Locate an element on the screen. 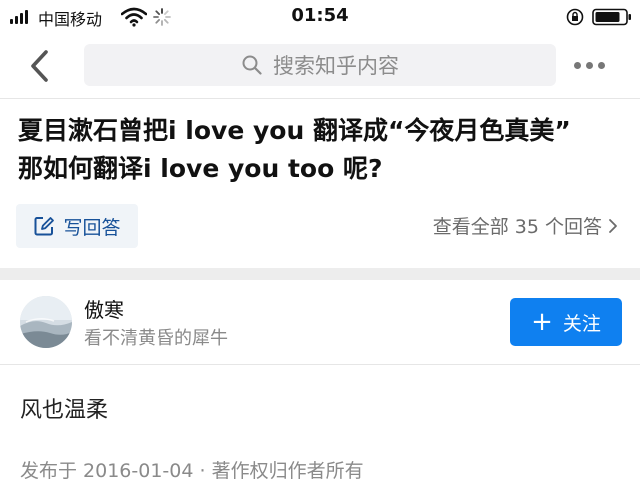 The width and height of the screenshot is (640, 483). search-icon is located at coordinates (252, 65).